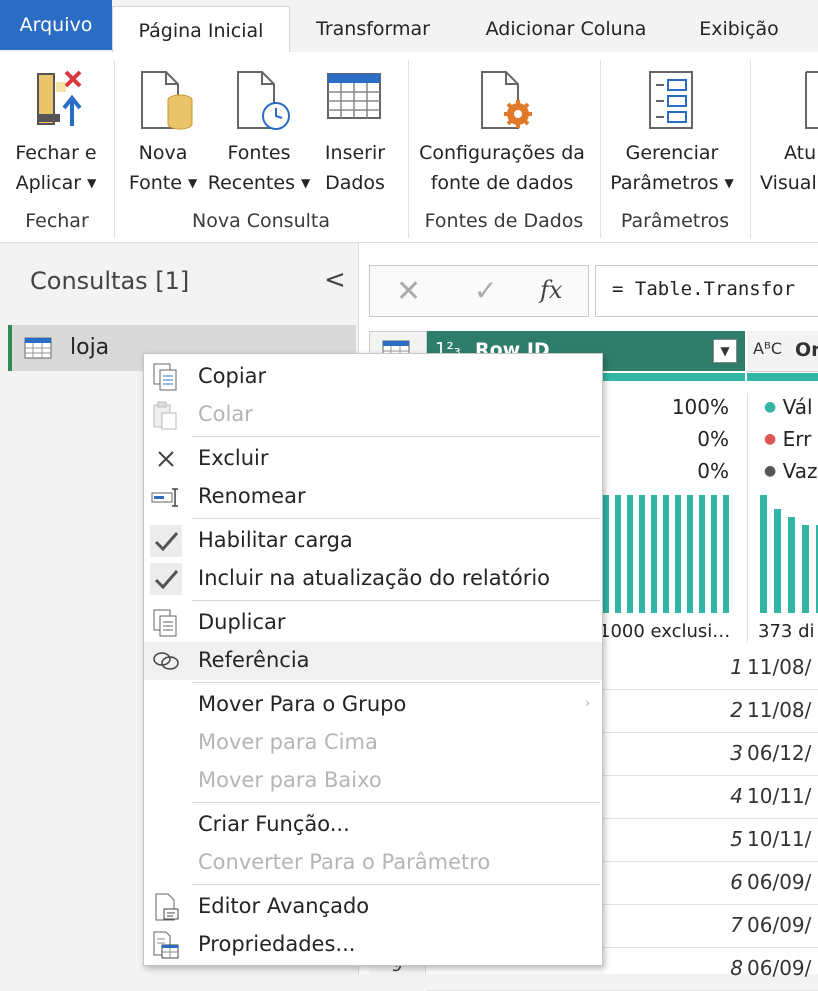  Describe the element at coordinates (672, 136) in the screenshot. I see `manage-parameters-button: Gerenciar Parâmetros ▼` at that location.